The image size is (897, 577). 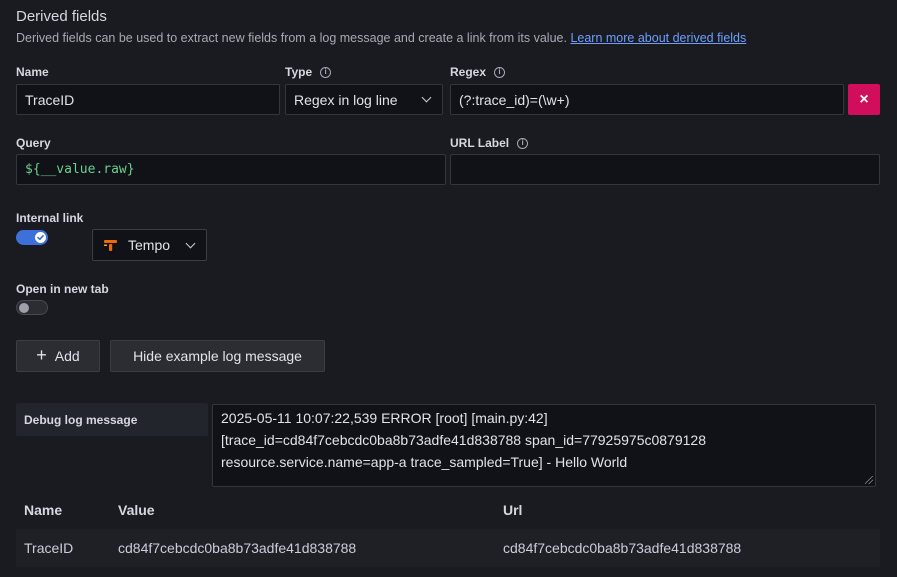 I want to click on name-label-text: Name, so click(x=32, y=72).